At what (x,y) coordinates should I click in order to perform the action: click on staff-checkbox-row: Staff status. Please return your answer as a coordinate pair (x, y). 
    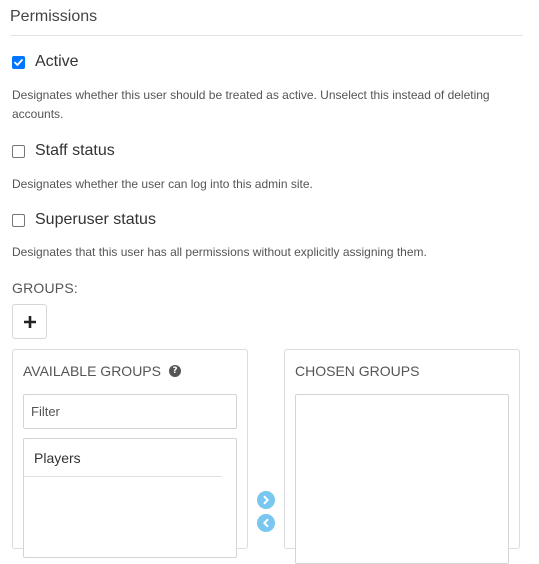
    Looking at the image, I should click on (63, 151).